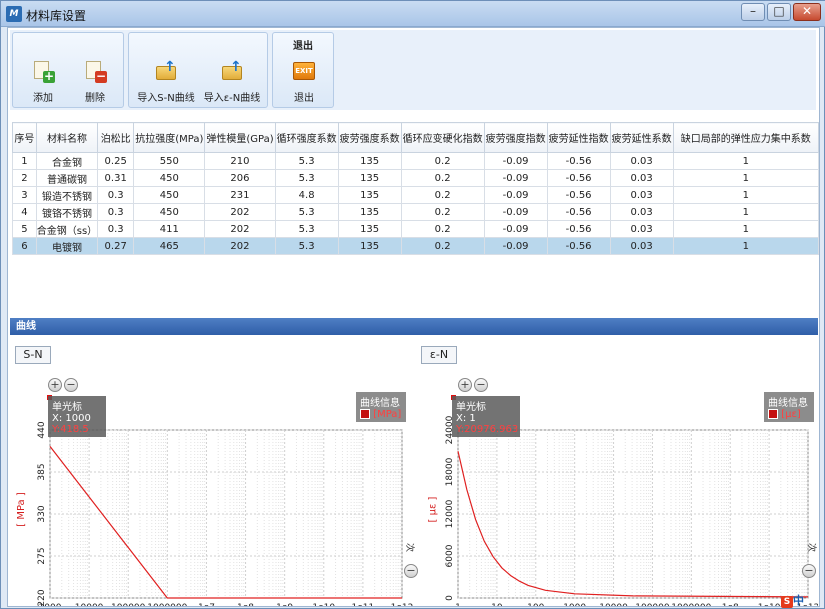 This screenshot has width=825, height=609. What do you see at coordinates (641, 137) in the screenshot?
I see `col-header-ductility-coef: 疲劳延性系数` at bounding box center [641, 137].